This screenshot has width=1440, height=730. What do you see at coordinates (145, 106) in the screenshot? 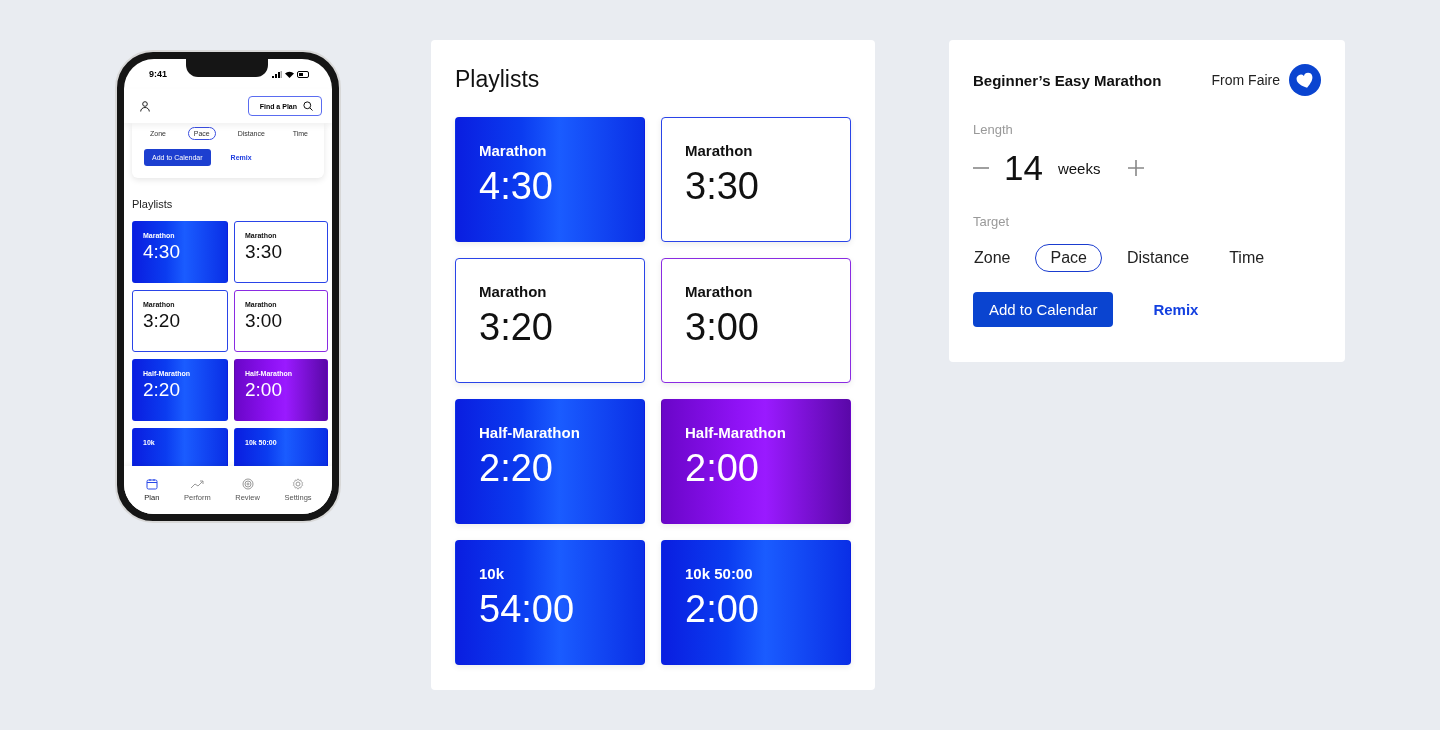
I see `user-icon` at bounding box center [145, 106].